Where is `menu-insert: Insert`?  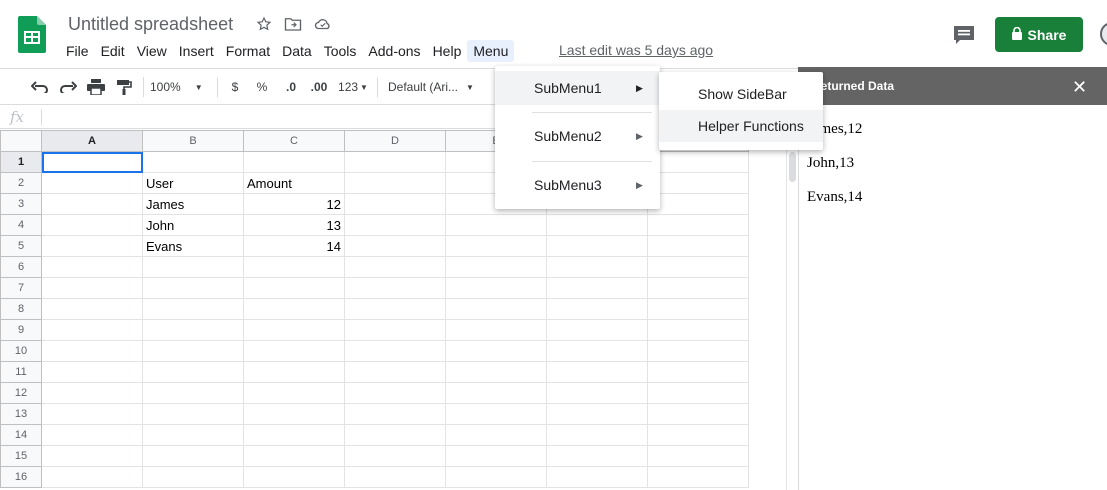
menu-insert: Insert is located at coordinates (196, 51).